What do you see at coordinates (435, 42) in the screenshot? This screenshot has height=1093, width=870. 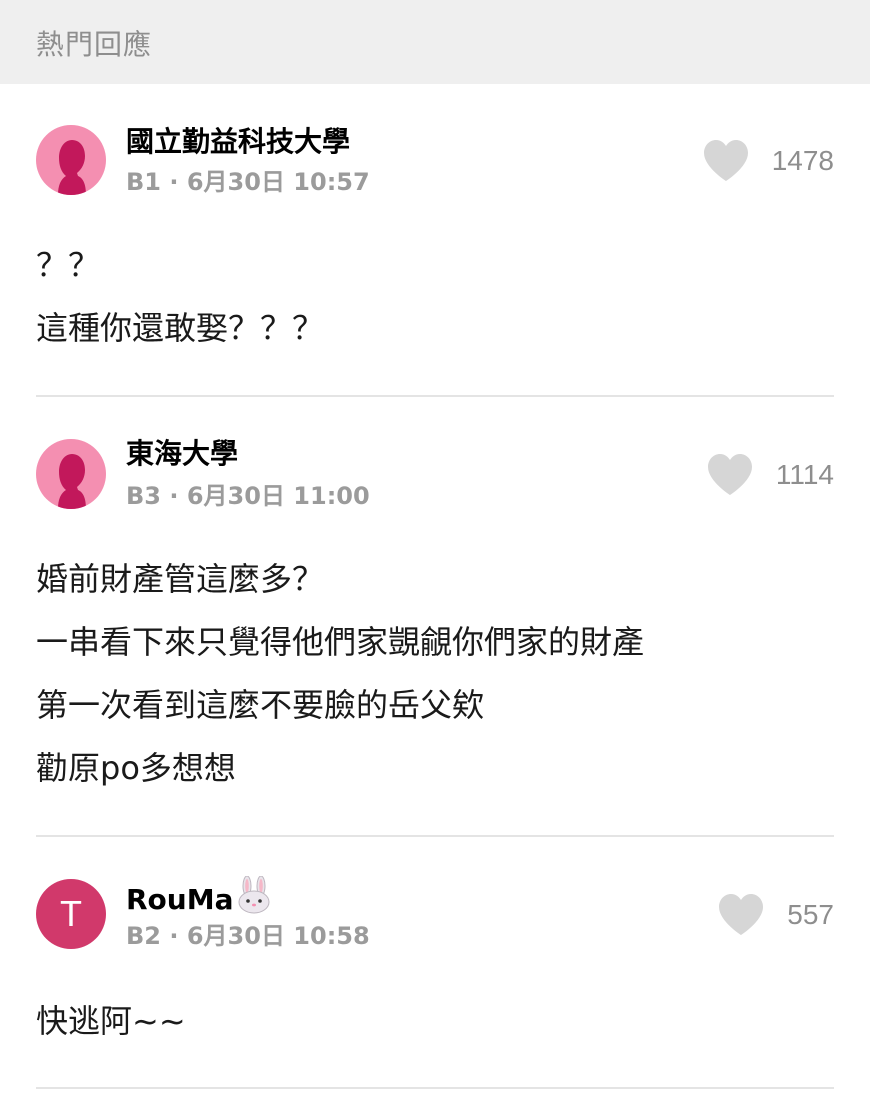 I see `section-header: 熱門回應` at bounding box center [435, 42].